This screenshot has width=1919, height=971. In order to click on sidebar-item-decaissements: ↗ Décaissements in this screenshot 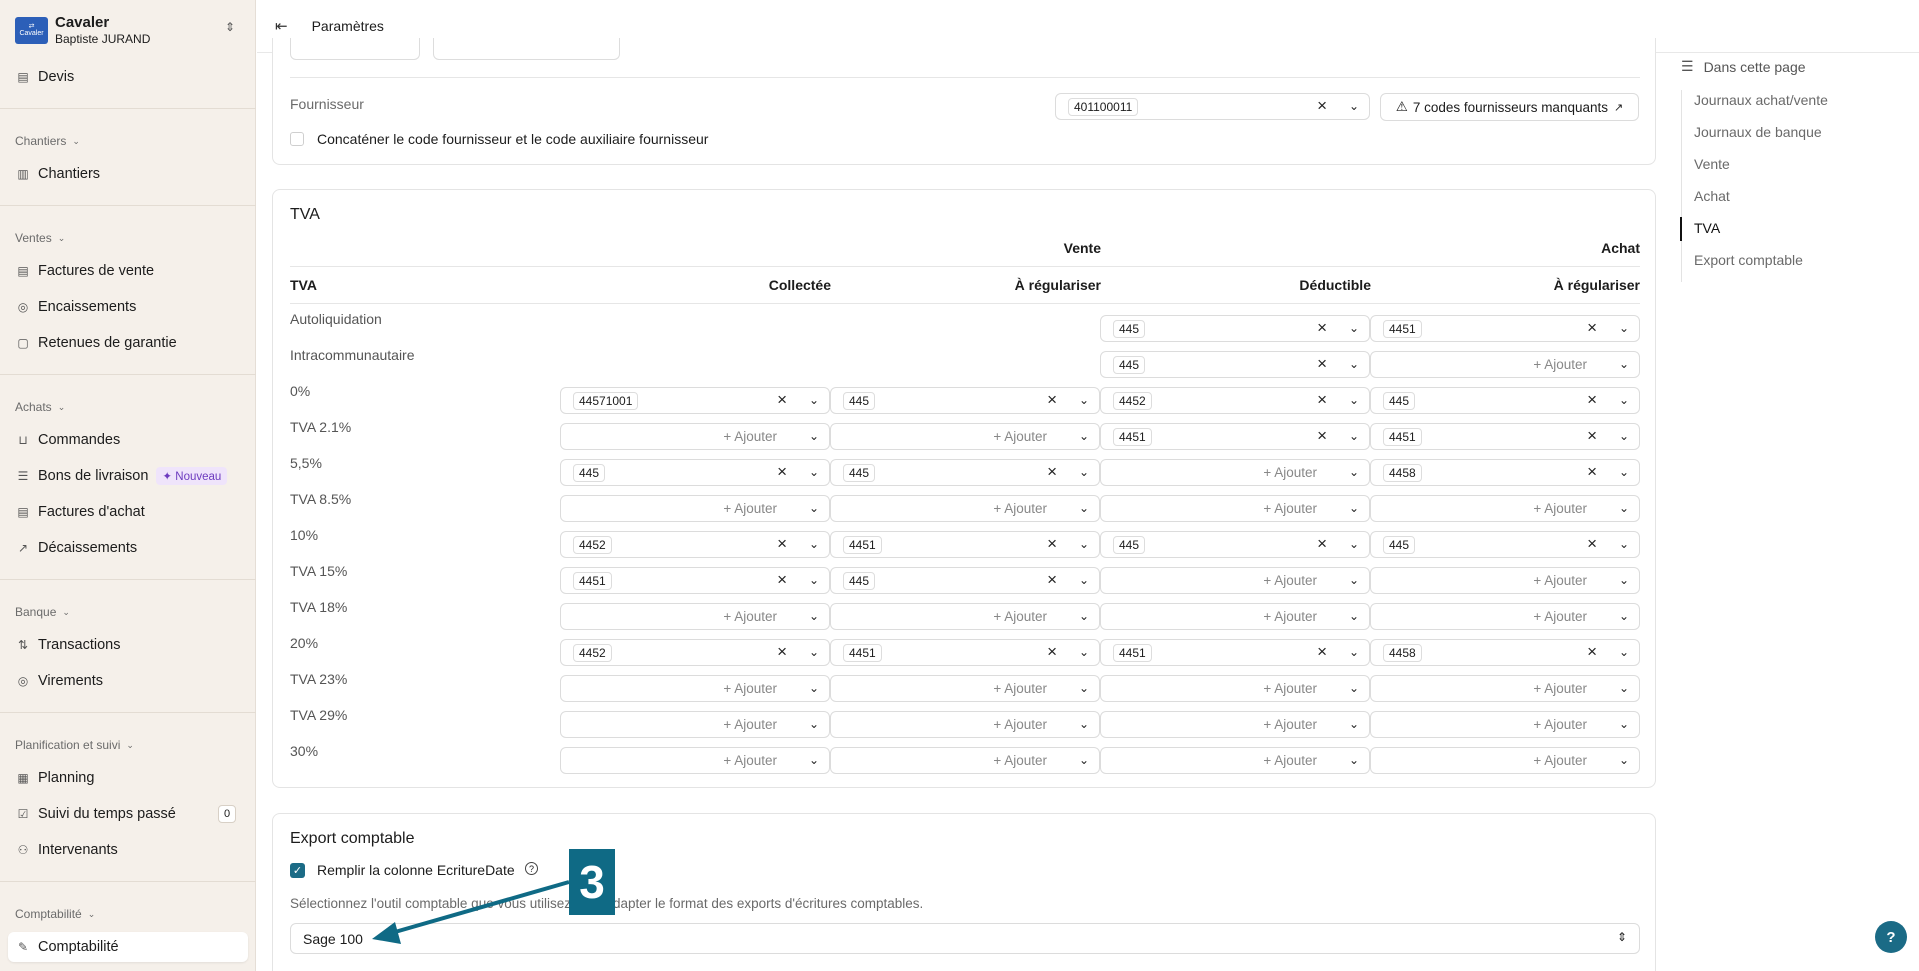, I will do `click(128, 548)`.